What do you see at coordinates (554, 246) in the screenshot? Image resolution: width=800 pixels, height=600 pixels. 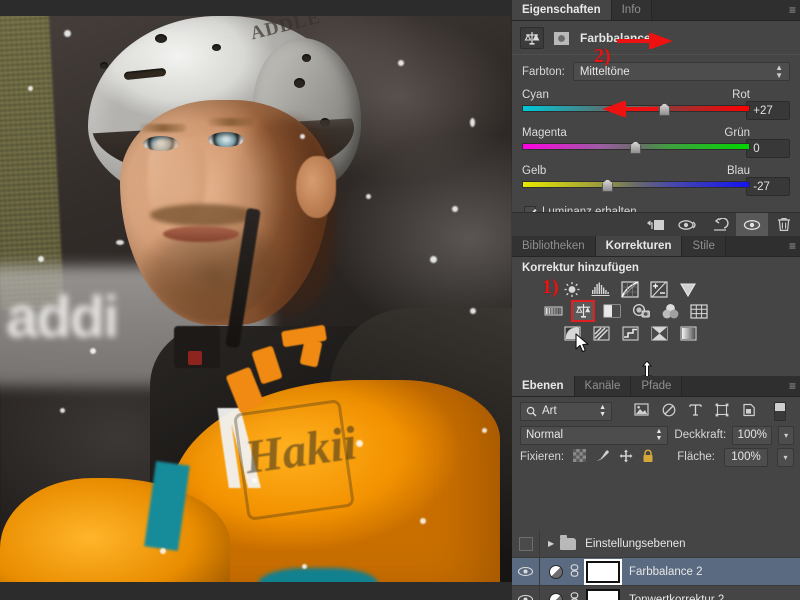 I see `tab-bibliotheken: Bibliotheken` at bounding box center [554, 246].